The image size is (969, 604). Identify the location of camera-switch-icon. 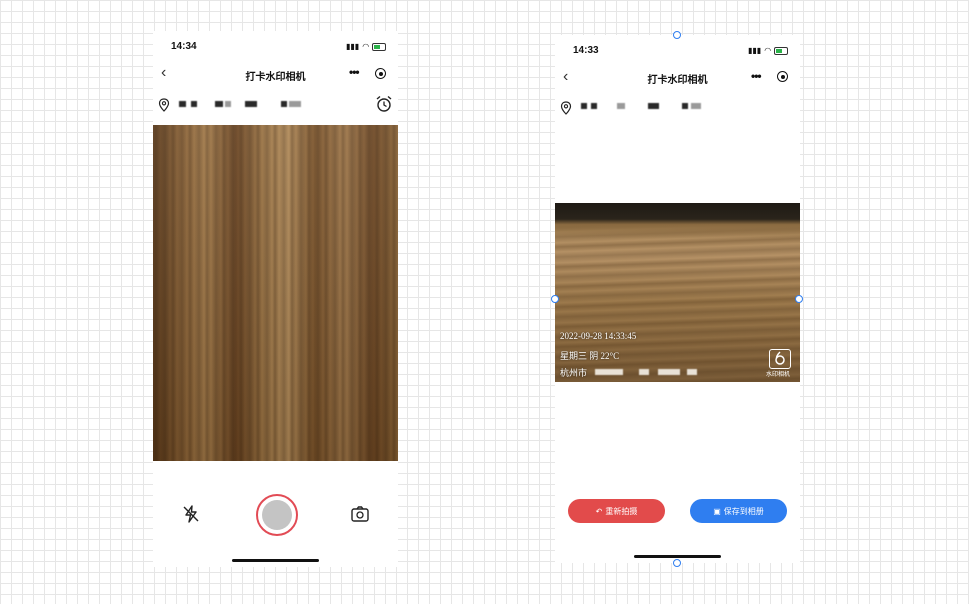
(360, 514).